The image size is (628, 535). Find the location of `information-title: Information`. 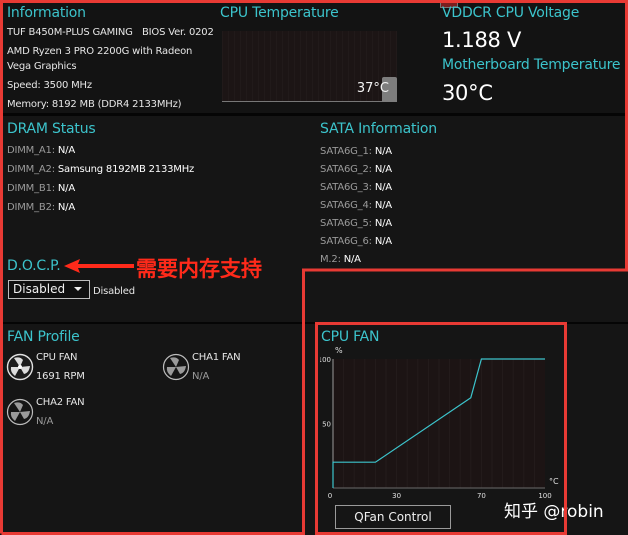

information-title: Information is located at coordinates (46, 13).